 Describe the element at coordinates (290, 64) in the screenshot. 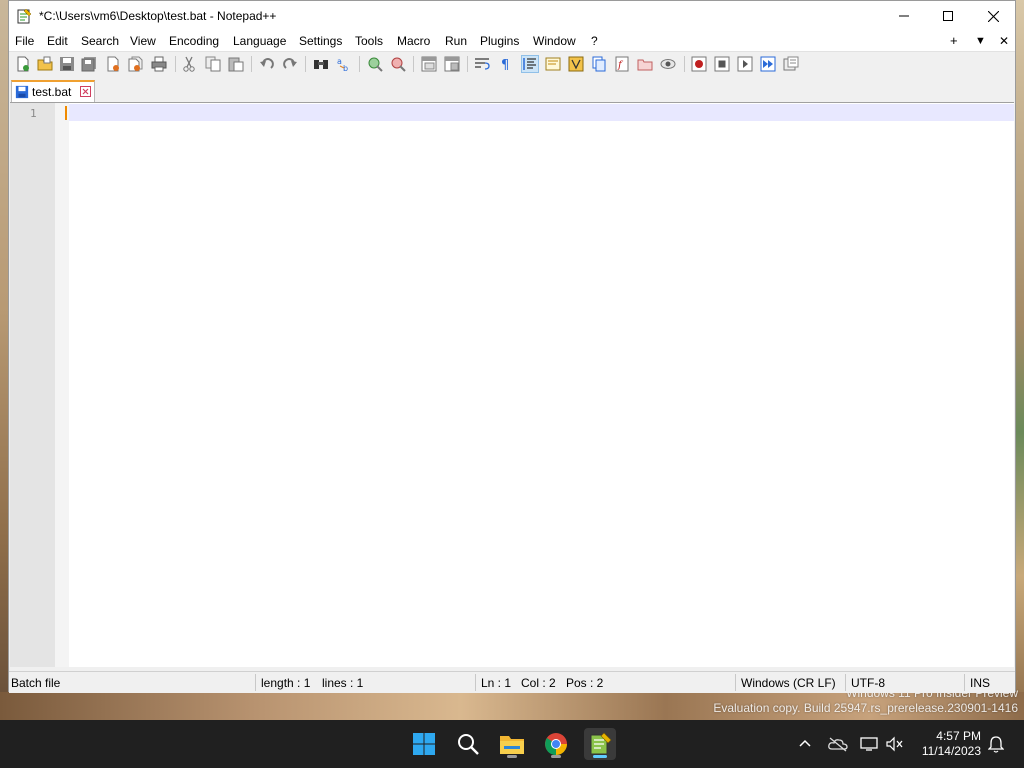

I see `redo-icon` at that location.